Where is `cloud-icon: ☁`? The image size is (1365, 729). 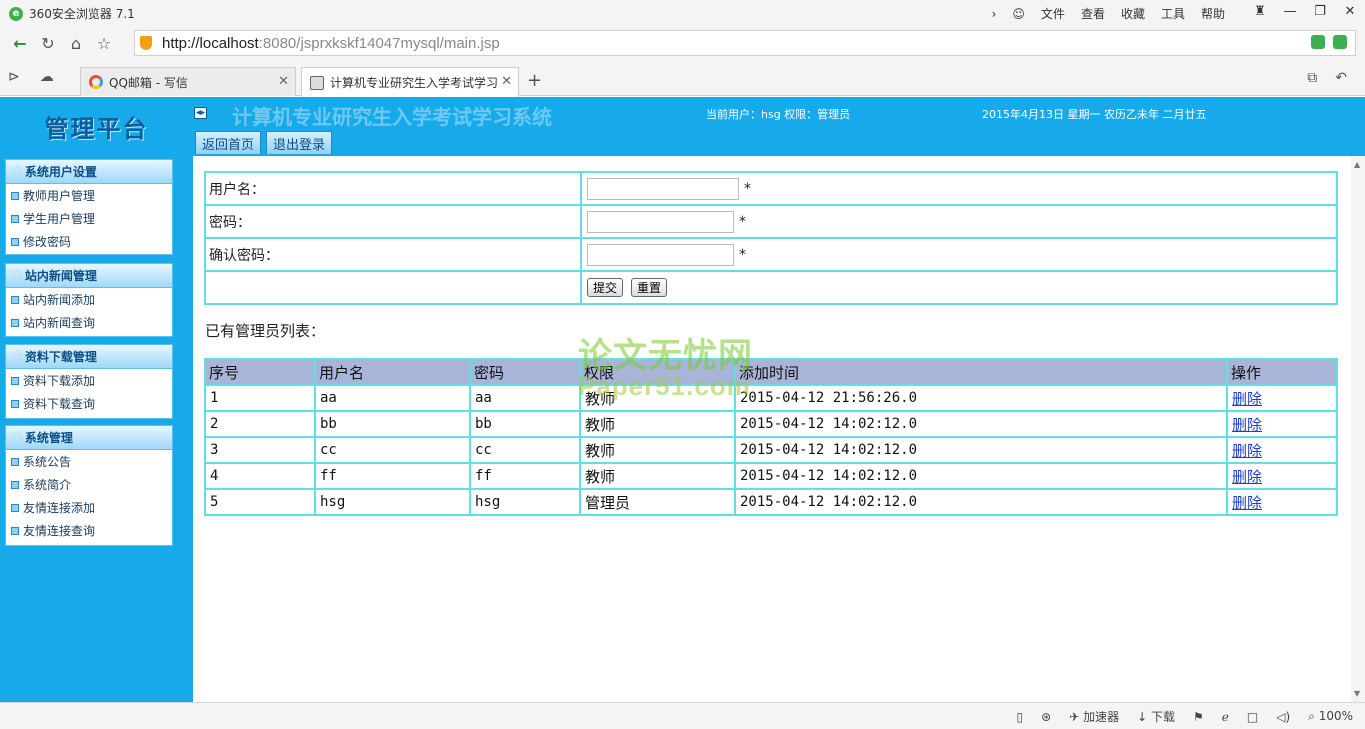
cloud-icon: ☁ is located at coordinates (47, 77).